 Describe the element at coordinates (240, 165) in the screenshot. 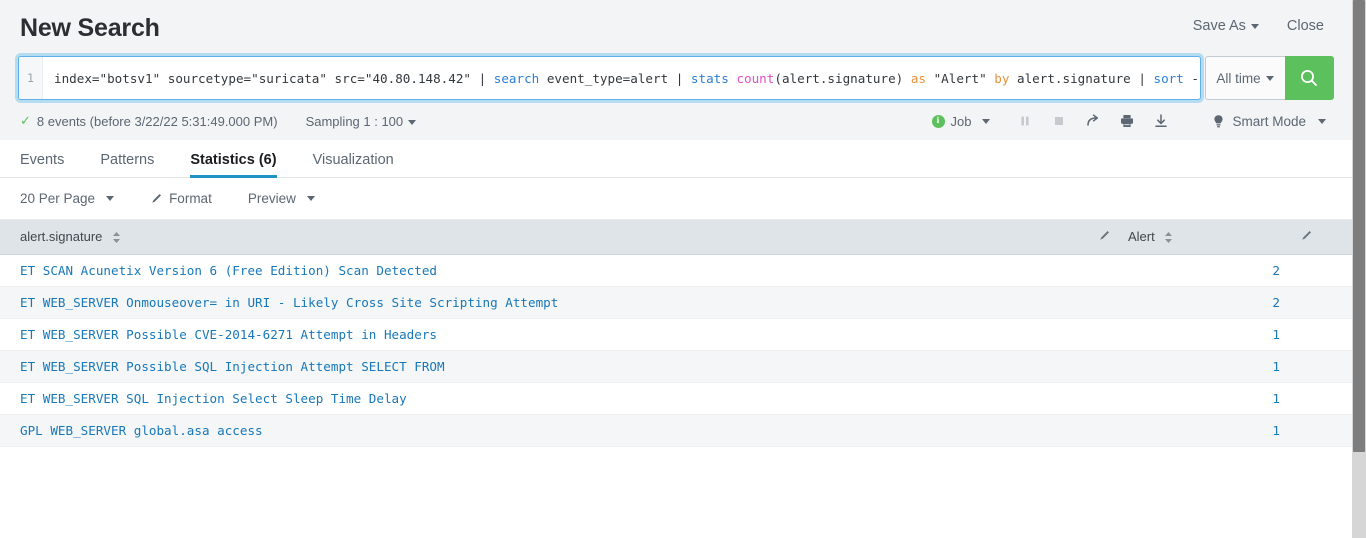

I see `tab-statistics: Statistics (6)` at that location.